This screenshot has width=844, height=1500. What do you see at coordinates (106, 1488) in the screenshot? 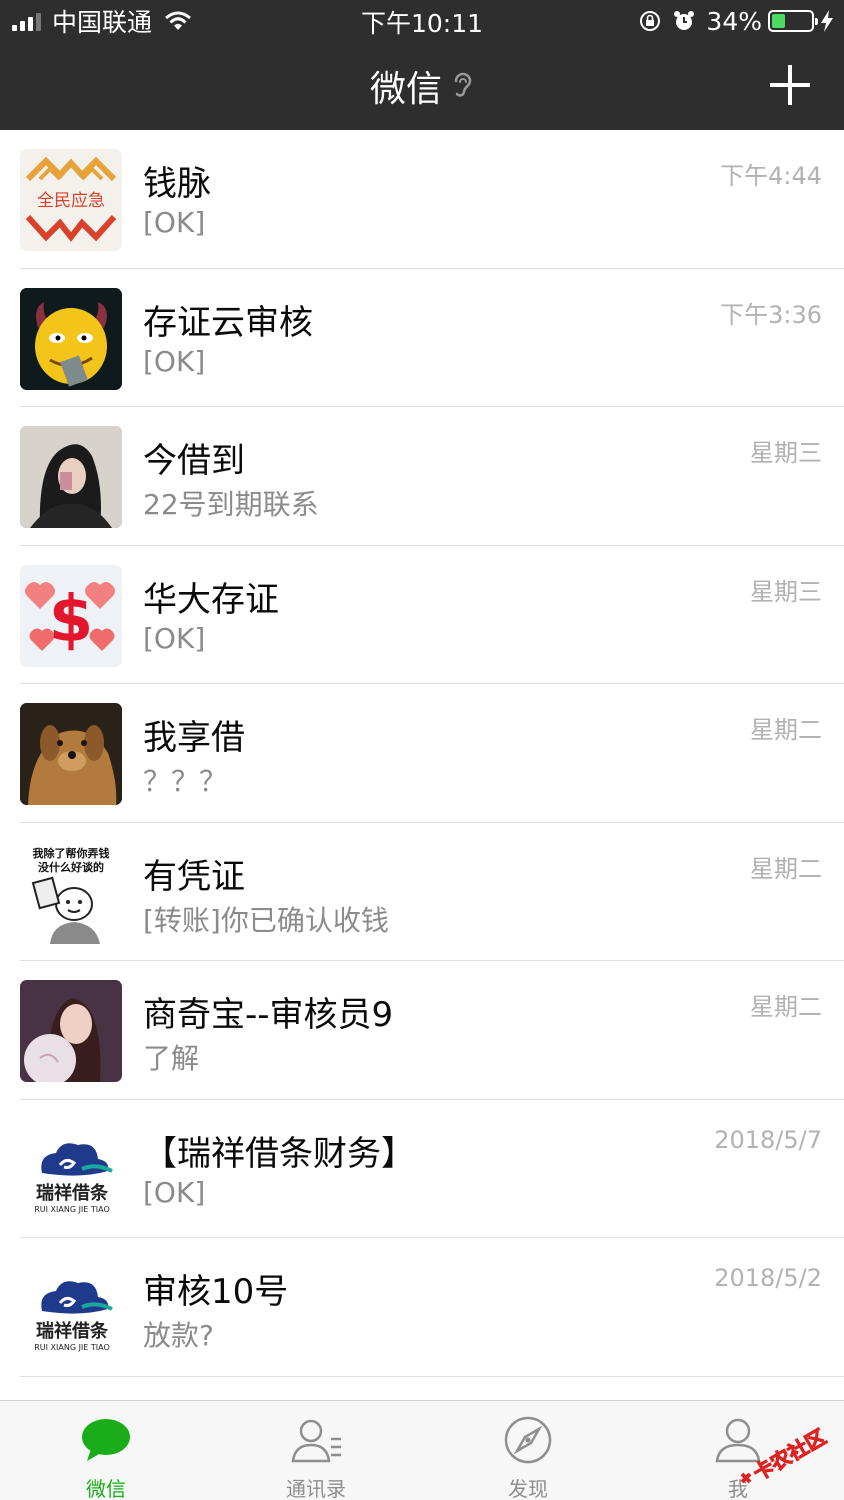
I see `tab-label: 微信` at bounding box center [106, 1488].